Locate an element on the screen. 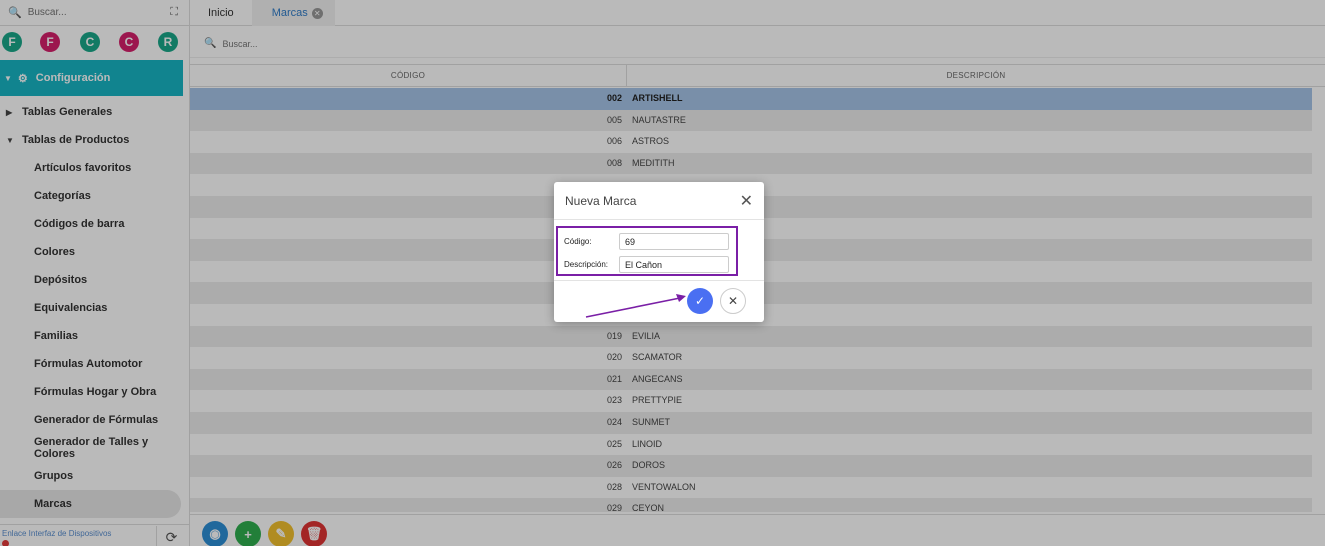 The width and height of the screenshot is (1325, 546). code-field-row: Código: is located at coordinates (646, 241).